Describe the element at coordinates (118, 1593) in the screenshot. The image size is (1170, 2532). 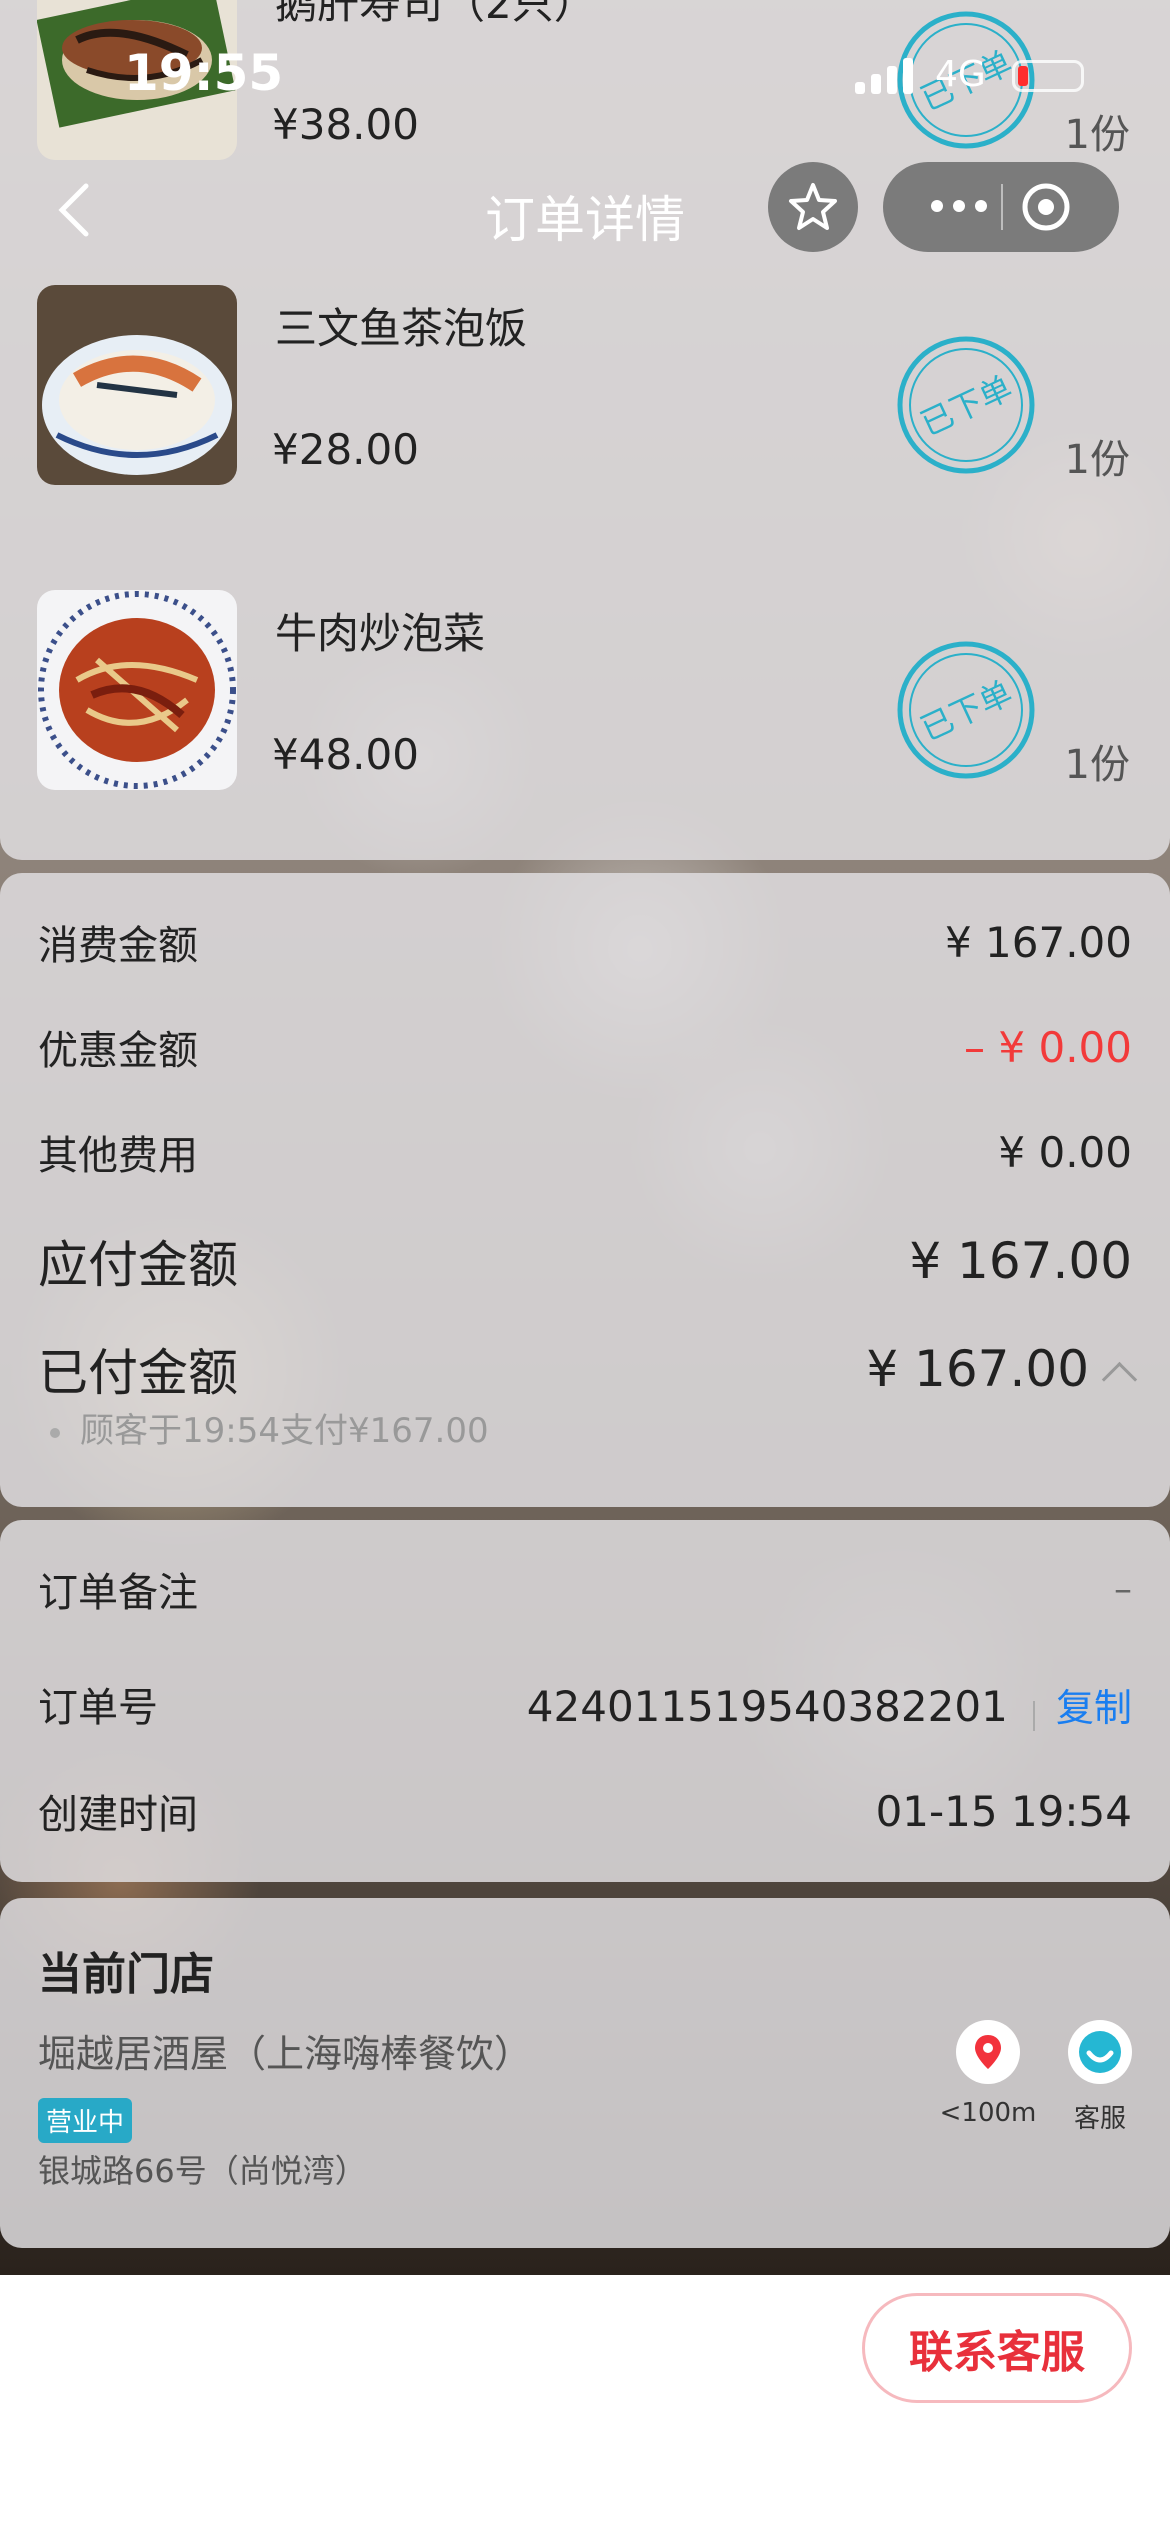
I see `remark-label: 订单备注` at that location.